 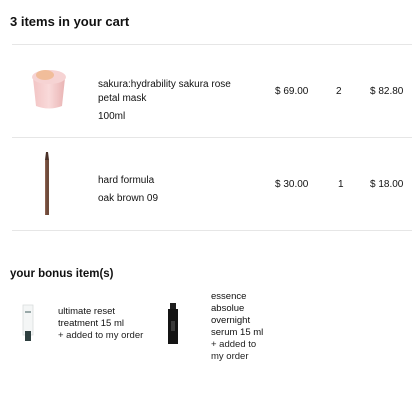 I want to click on item-info: hard formula oak brown 09, so click(x=173, y=190).